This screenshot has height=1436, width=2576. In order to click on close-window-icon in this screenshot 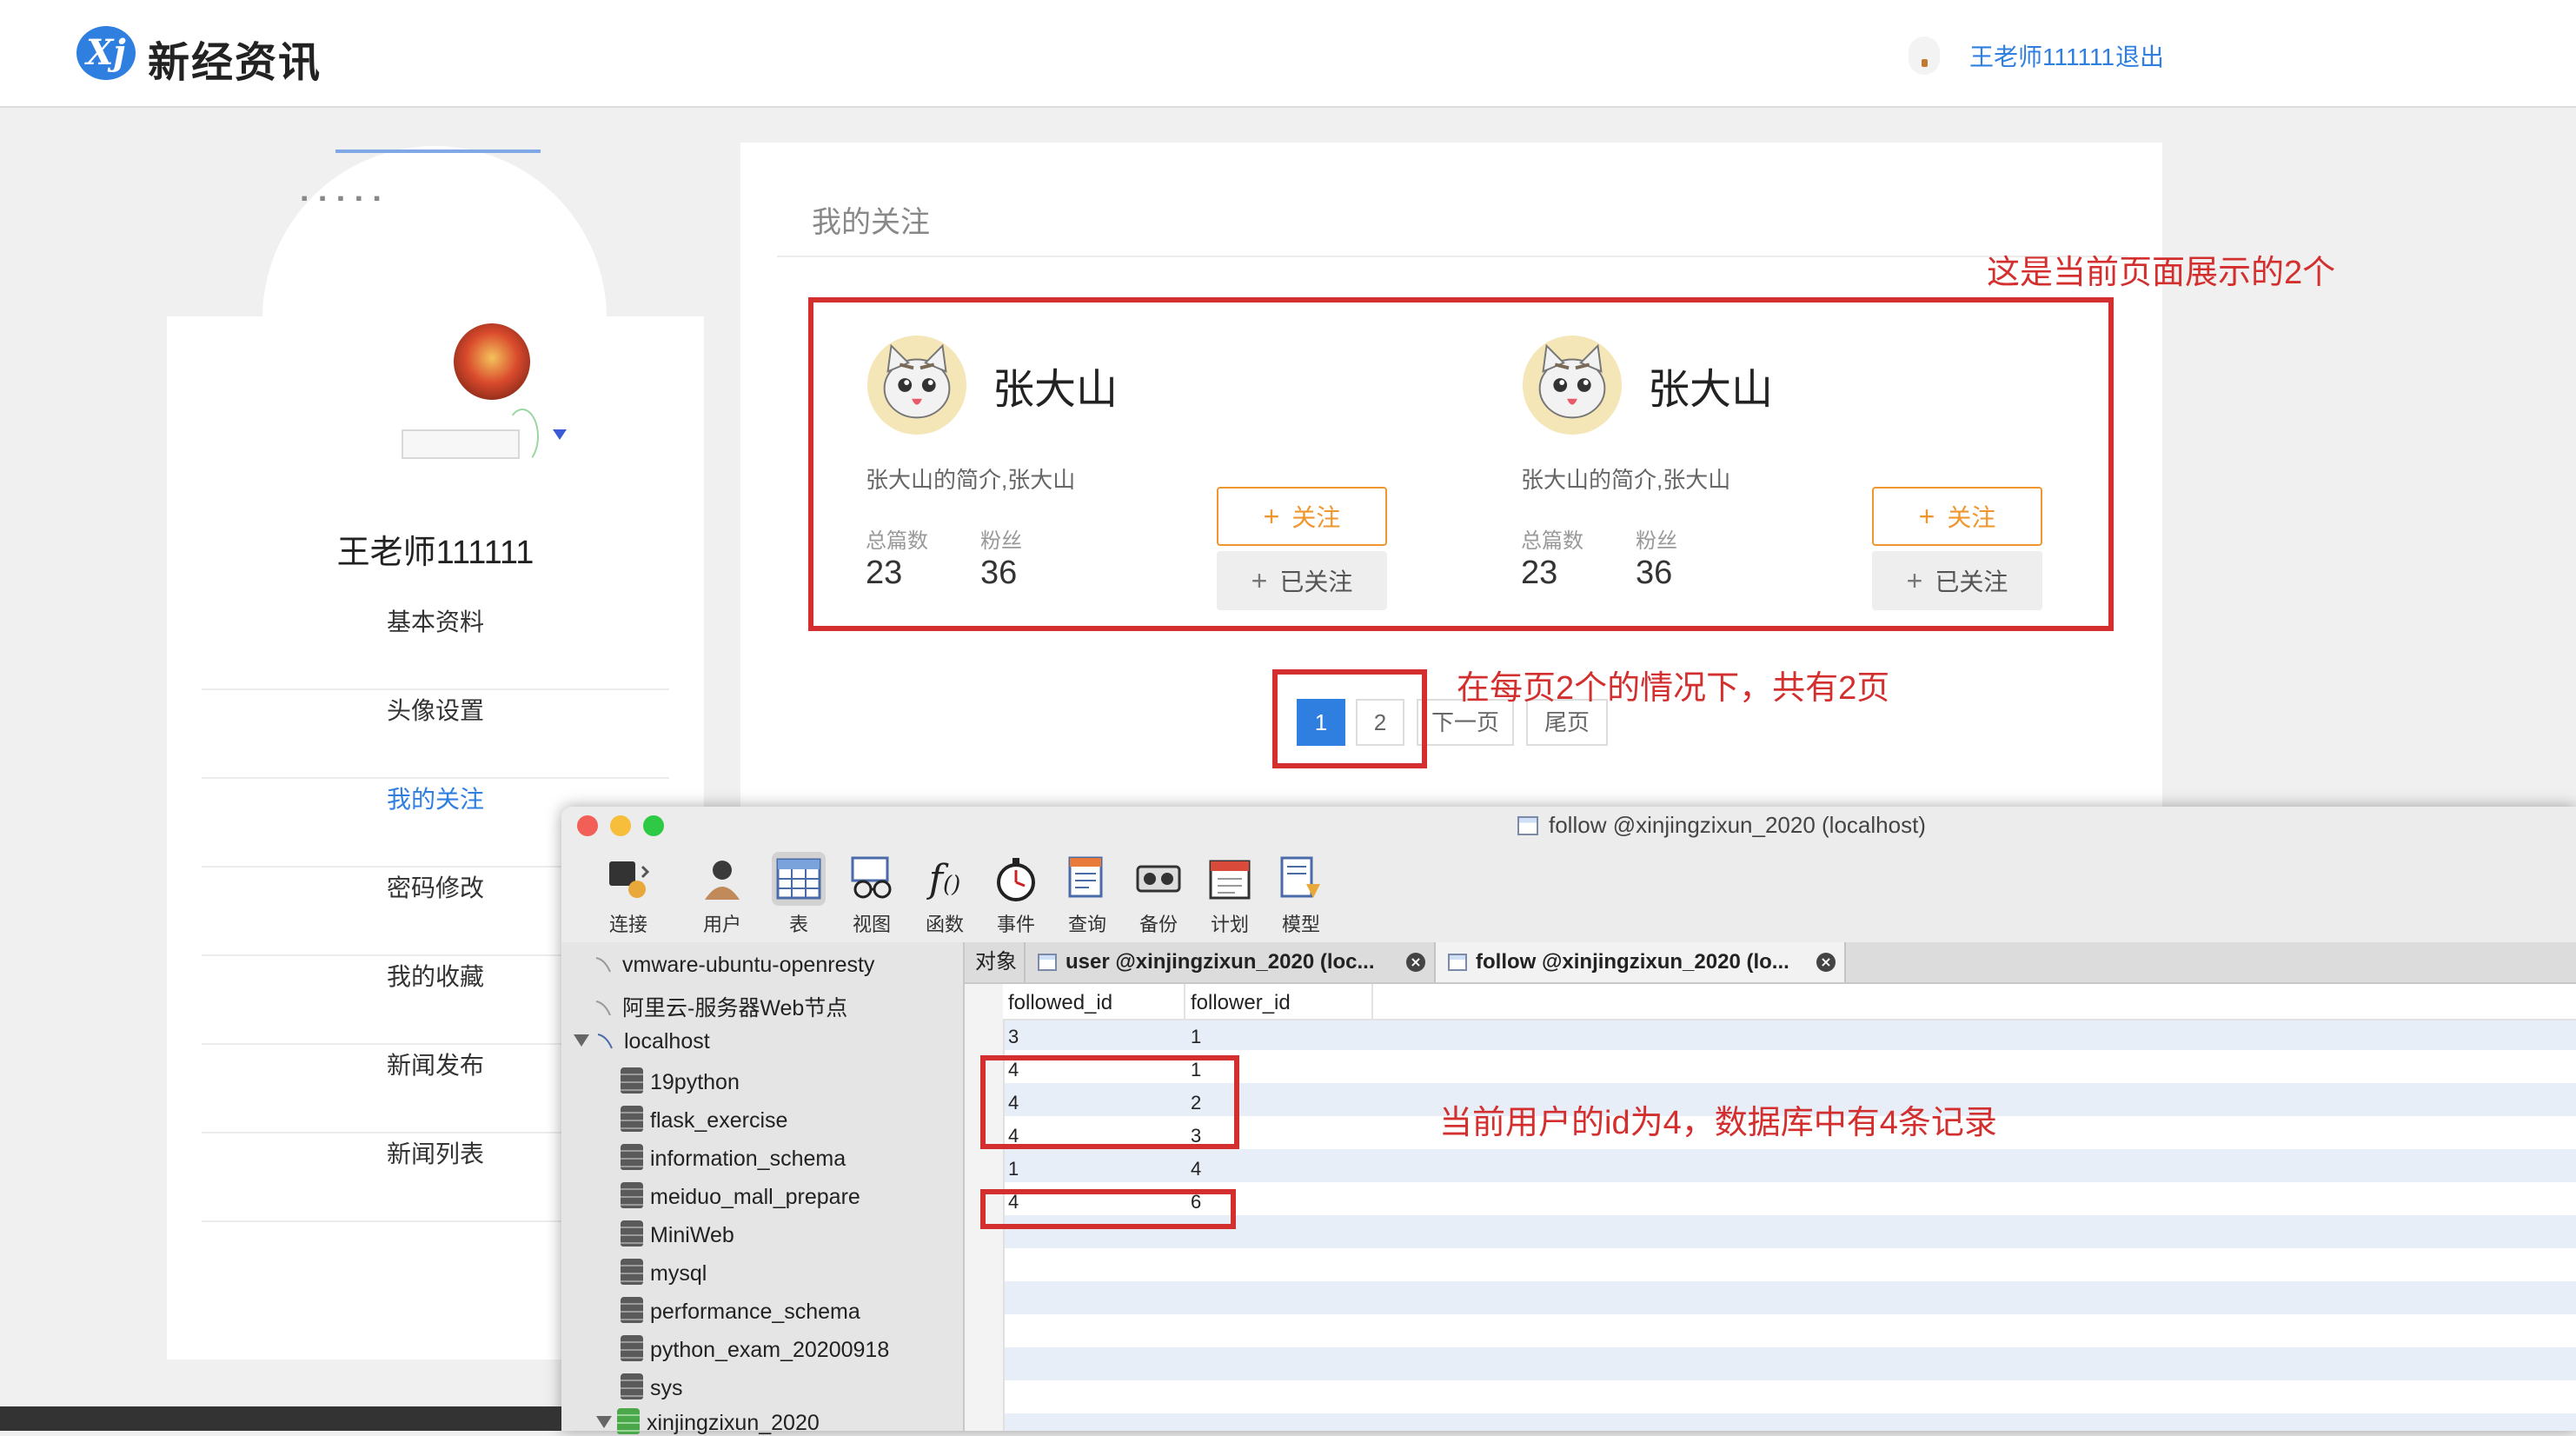, I will do `click(587, 825)`.